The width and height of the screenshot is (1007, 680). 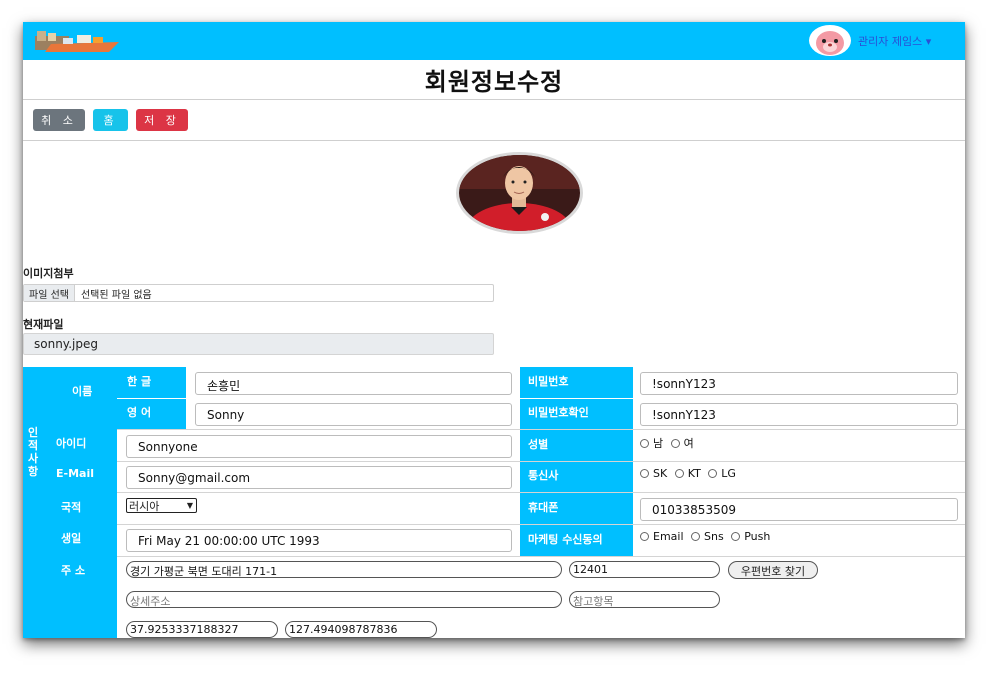 I want to click on password-label: 비밀번호, so click(x=548, y=381).